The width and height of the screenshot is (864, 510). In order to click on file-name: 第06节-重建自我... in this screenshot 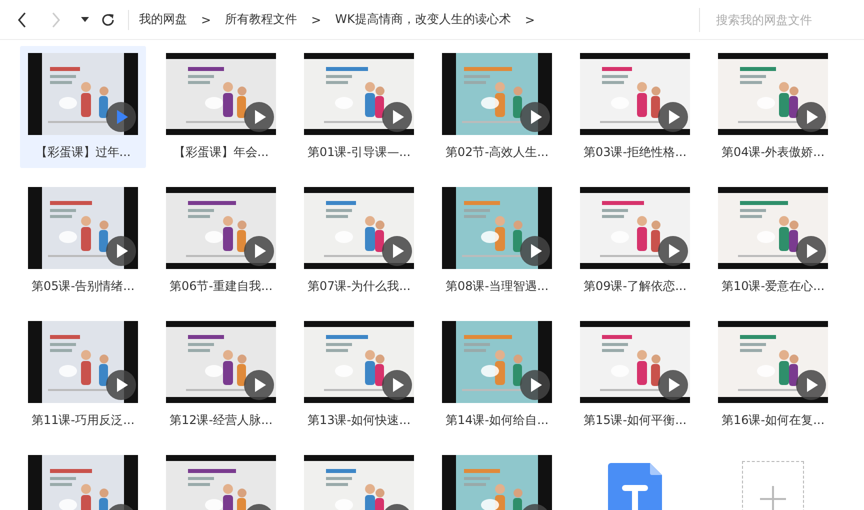, I will do `click(221, 286)`.